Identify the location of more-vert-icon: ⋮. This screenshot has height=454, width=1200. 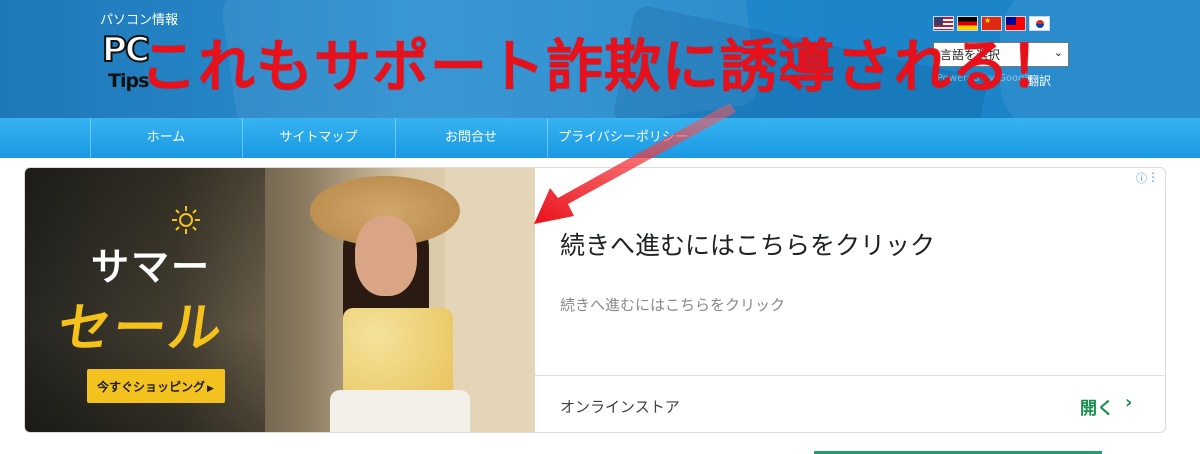
(1153, 177).